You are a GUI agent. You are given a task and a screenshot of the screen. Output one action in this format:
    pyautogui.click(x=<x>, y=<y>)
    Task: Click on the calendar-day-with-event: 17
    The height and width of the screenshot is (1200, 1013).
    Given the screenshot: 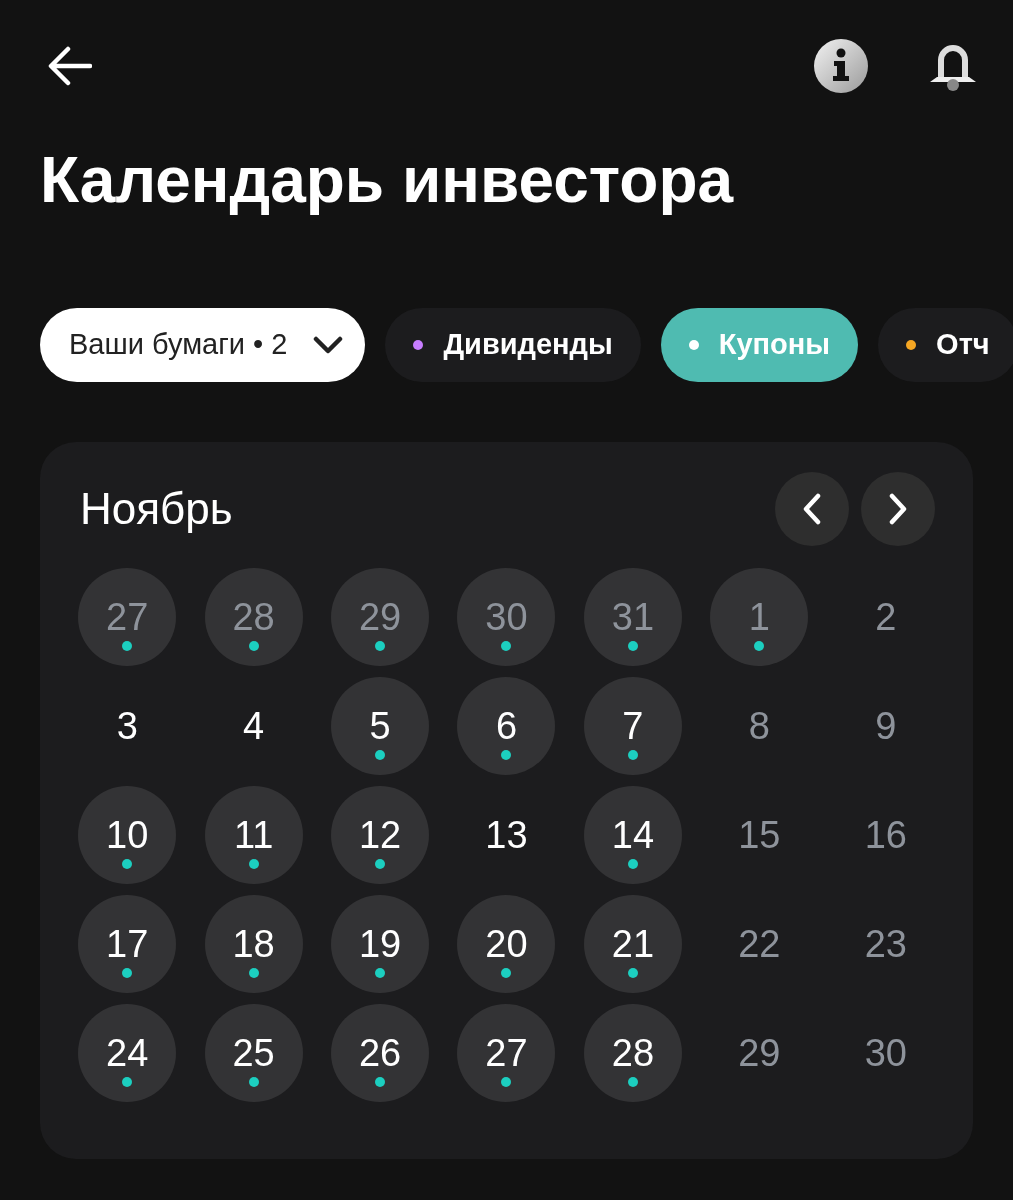 What is the action you would take?
    pyautogui.click(x=127, y=944)
    